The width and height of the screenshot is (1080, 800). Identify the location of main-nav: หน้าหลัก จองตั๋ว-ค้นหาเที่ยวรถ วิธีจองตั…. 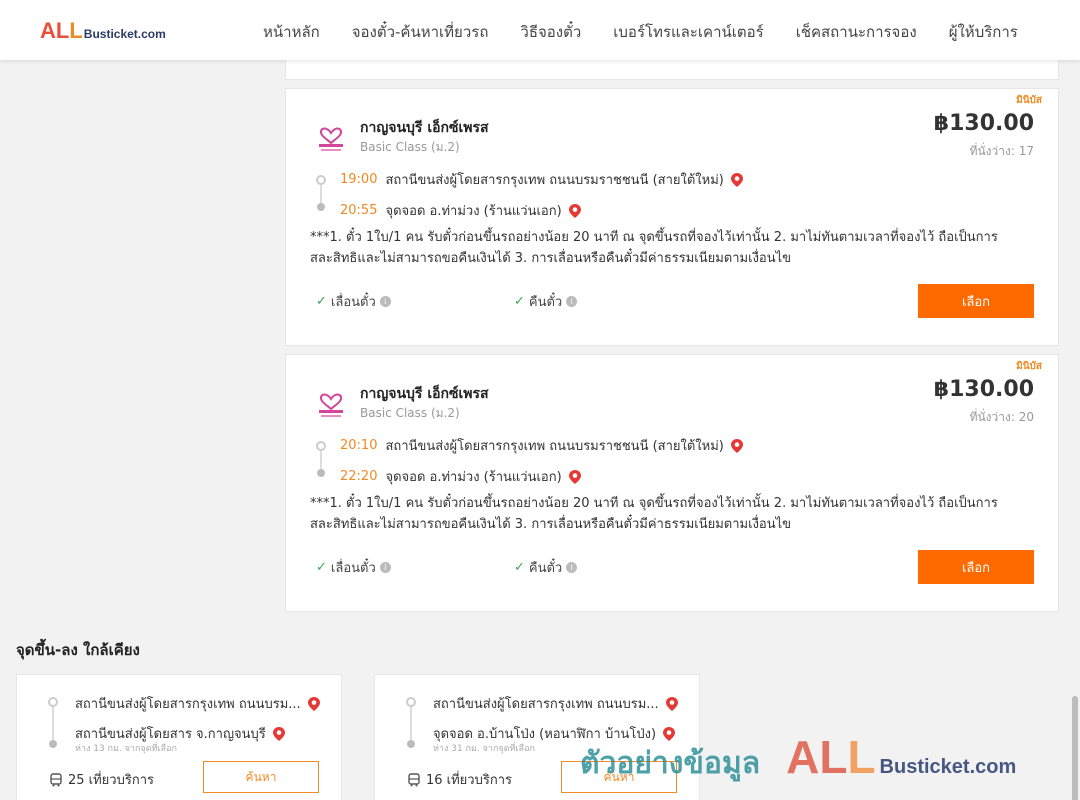
(656, 32).